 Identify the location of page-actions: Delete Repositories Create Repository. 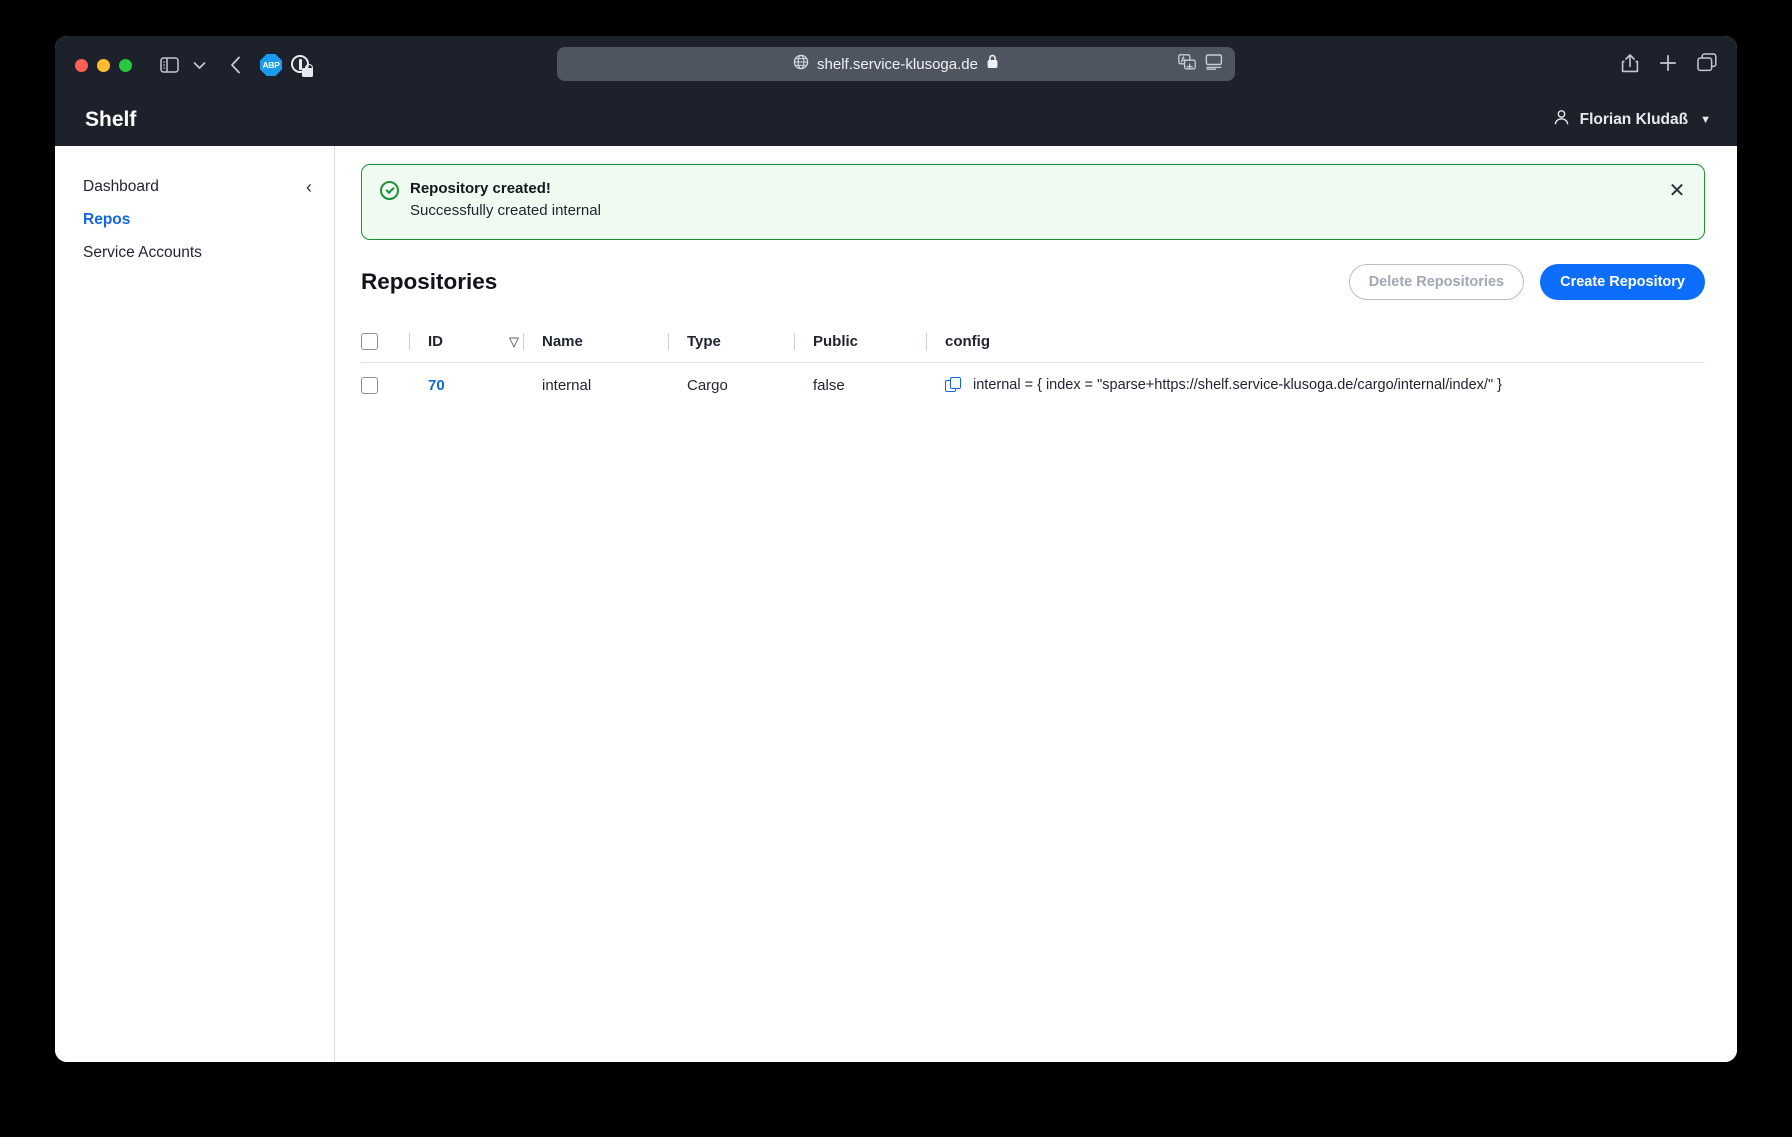
(1526, 281).